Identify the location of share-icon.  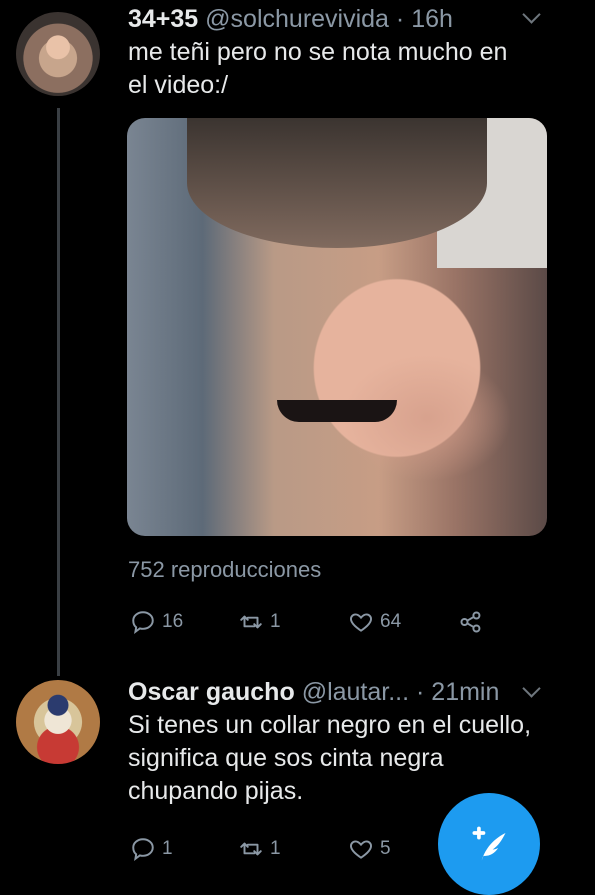
(470, 622).